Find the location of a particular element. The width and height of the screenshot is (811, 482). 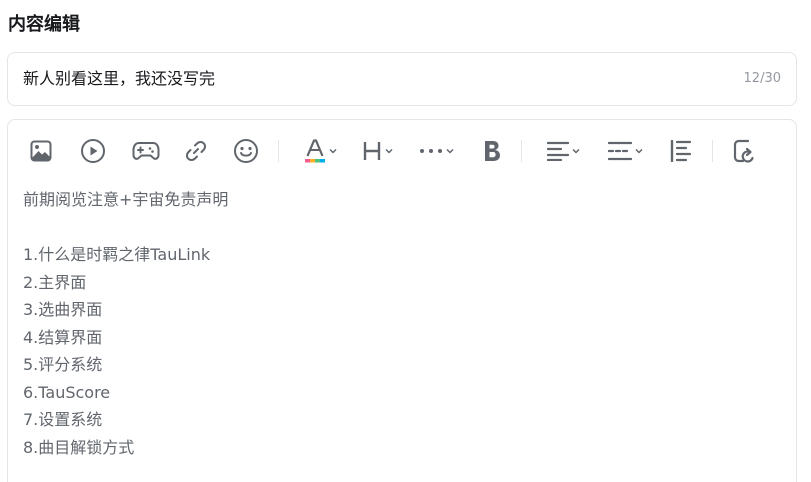

more-format-button is located at coordinates (437, 151).